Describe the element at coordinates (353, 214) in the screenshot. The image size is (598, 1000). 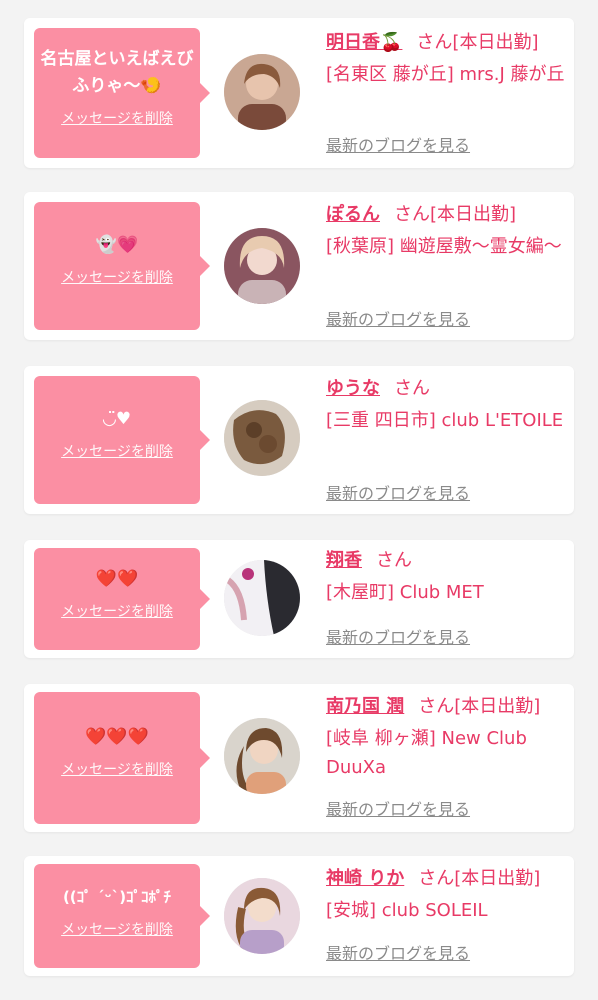
I see `name-link: ぽるん` at that location.